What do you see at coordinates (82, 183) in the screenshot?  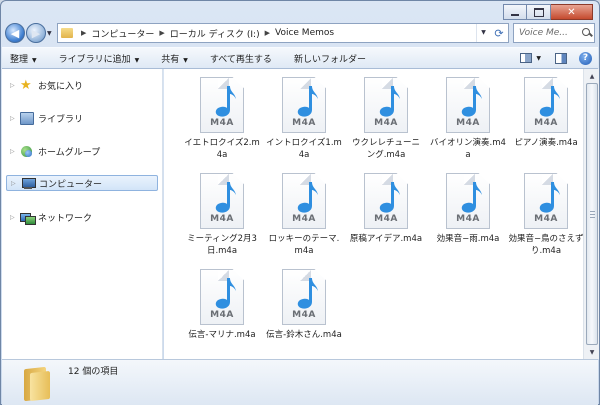 I see `nav-item-computer: ▷ コンピューター` at bounding box center [82, 183].